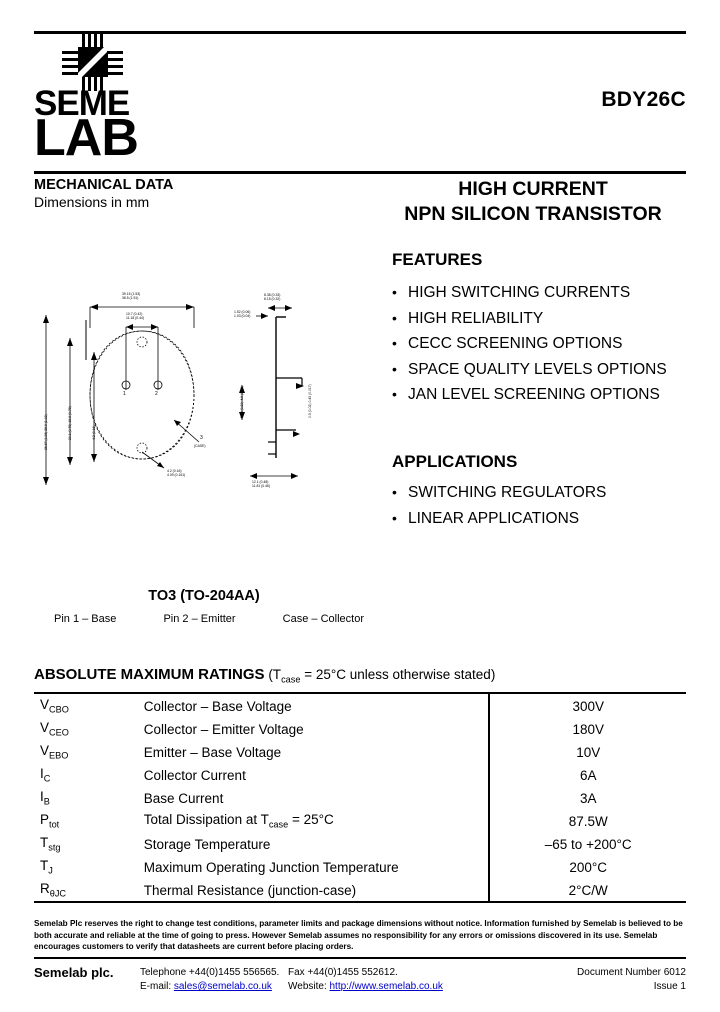 The height and width of the screenshot is (1012, 720). I want to click on rating-value: 3A, so click(587, 797).